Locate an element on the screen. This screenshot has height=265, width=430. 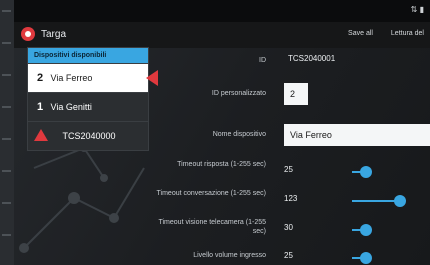
device-name-label: Nome dispositivo is located at coordinates (239, 134).